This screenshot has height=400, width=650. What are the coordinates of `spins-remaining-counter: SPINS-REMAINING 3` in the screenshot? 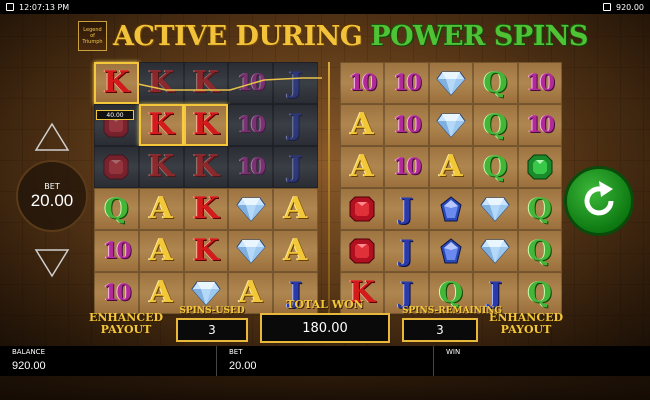 It's located at (452, 324).